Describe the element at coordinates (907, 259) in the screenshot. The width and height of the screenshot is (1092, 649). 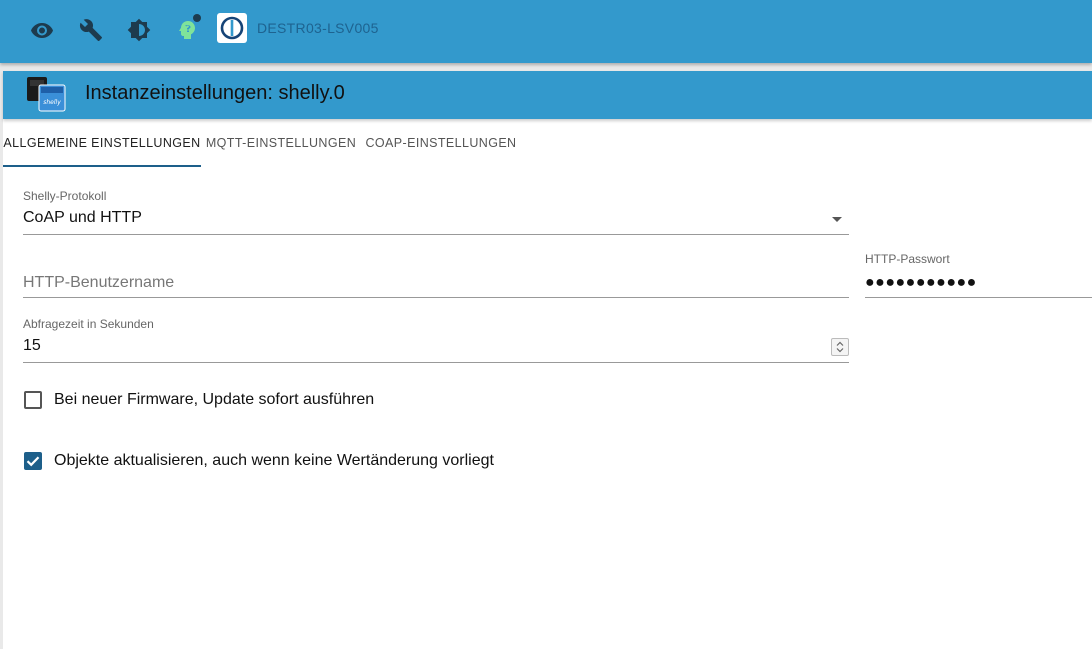
I see `password-label: HTTP-Passwort` at that location.